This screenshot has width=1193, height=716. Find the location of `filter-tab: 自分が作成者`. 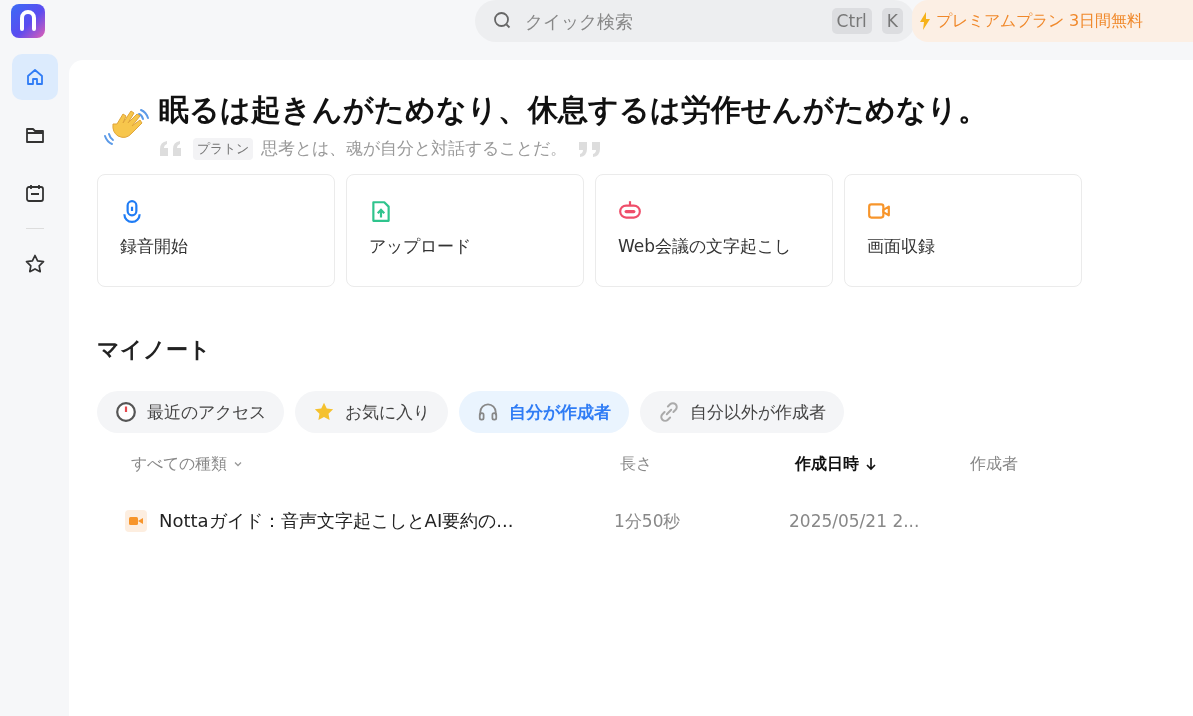

filter-tab: 自分が作成者 is located at coordinates (544, 412).